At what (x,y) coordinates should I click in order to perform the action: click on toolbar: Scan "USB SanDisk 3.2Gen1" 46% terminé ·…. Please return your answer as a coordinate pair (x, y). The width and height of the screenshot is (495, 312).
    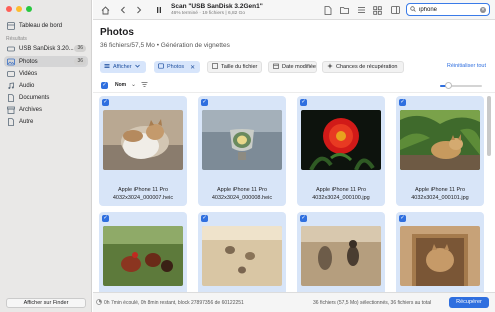
    Looking at the image, I should click on (294, 10).